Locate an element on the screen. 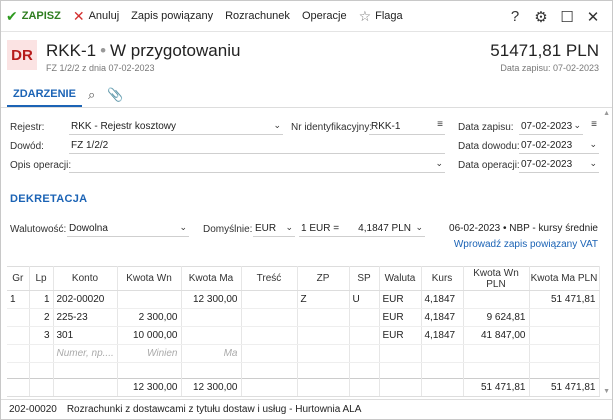 The width and height of the screenshot is (613, 420). gear-icon: ⚙ is located at coordinates (541, 17).